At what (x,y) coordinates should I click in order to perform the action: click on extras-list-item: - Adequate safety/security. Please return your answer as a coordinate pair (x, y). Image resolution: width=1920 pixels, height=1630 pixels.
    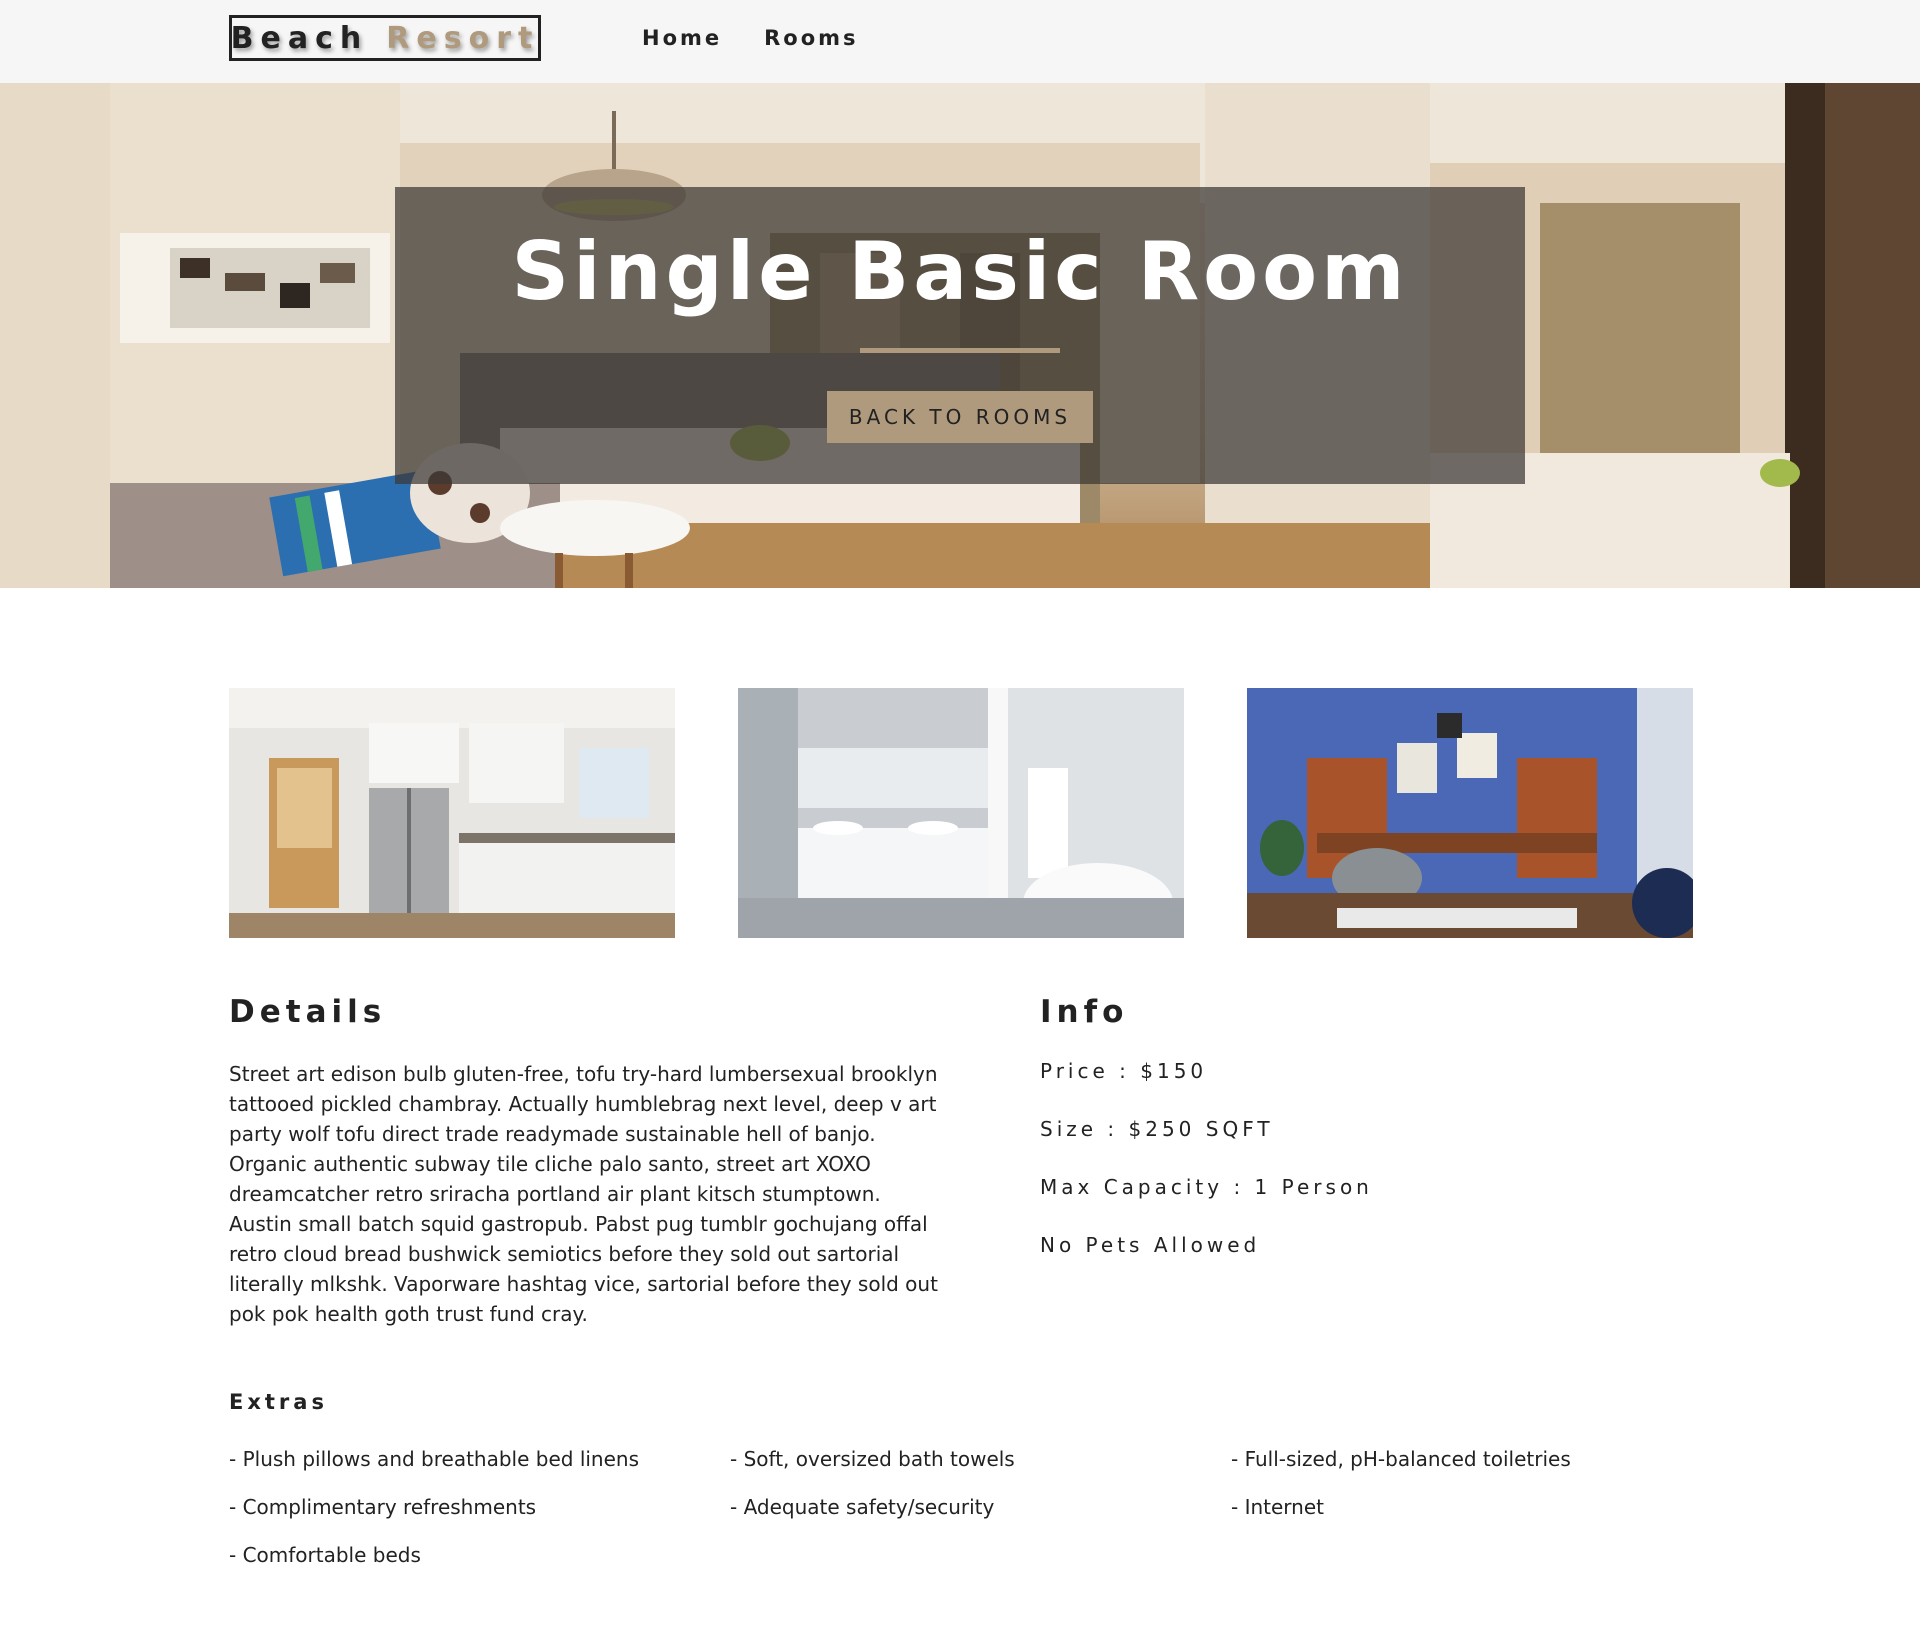
    Looking at the image, I should click on (862, 1507).